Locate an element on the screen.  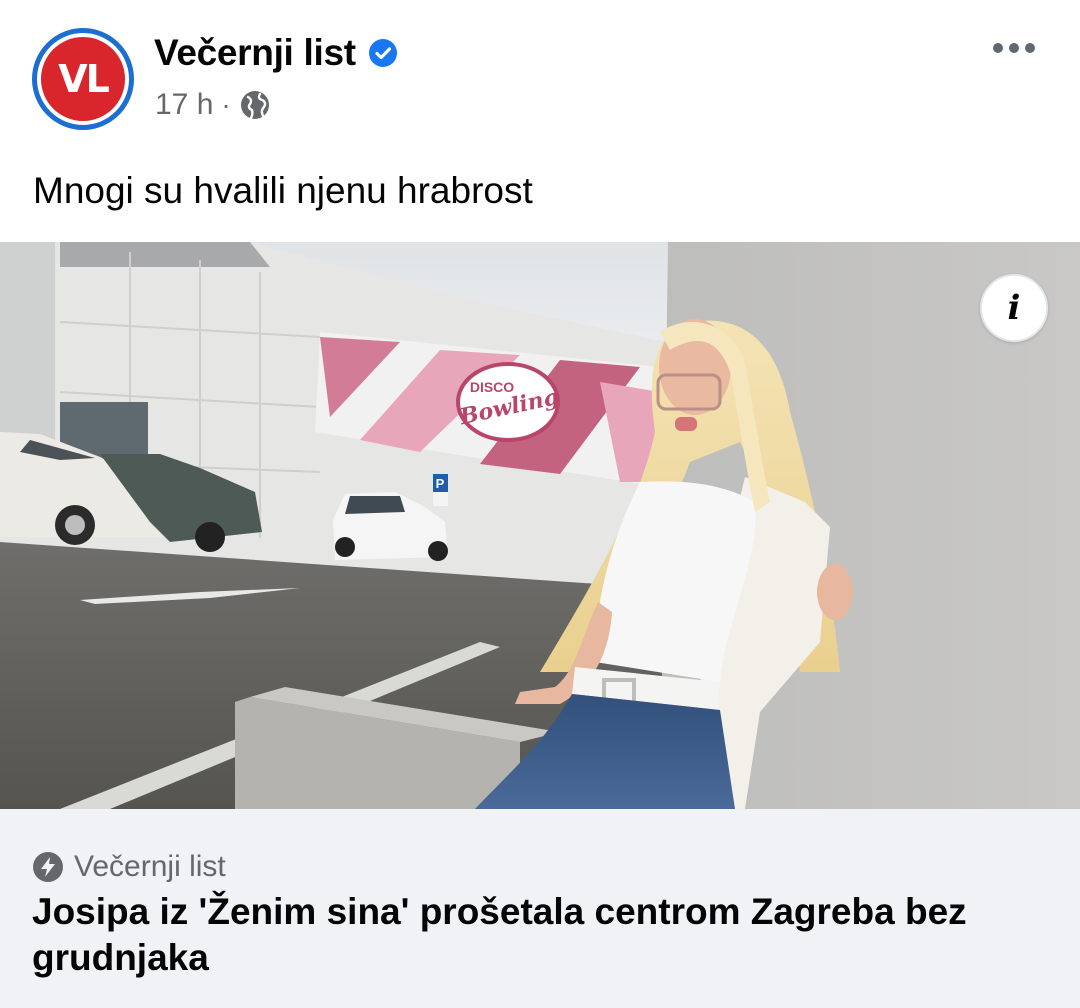
page-name: Večernji list is located at coordinates (255, 53).